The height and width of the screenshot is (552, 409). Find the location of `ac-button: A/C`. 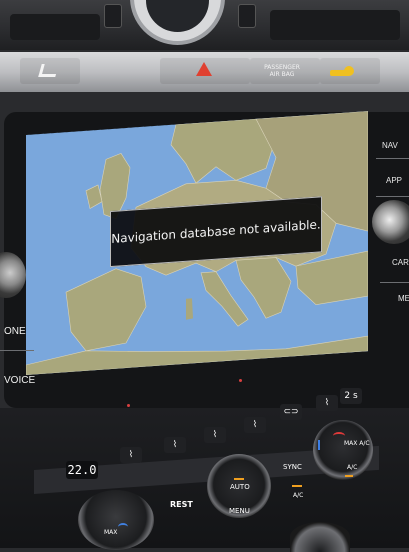

ac-button: A/C is located at coordinates (298, 495).